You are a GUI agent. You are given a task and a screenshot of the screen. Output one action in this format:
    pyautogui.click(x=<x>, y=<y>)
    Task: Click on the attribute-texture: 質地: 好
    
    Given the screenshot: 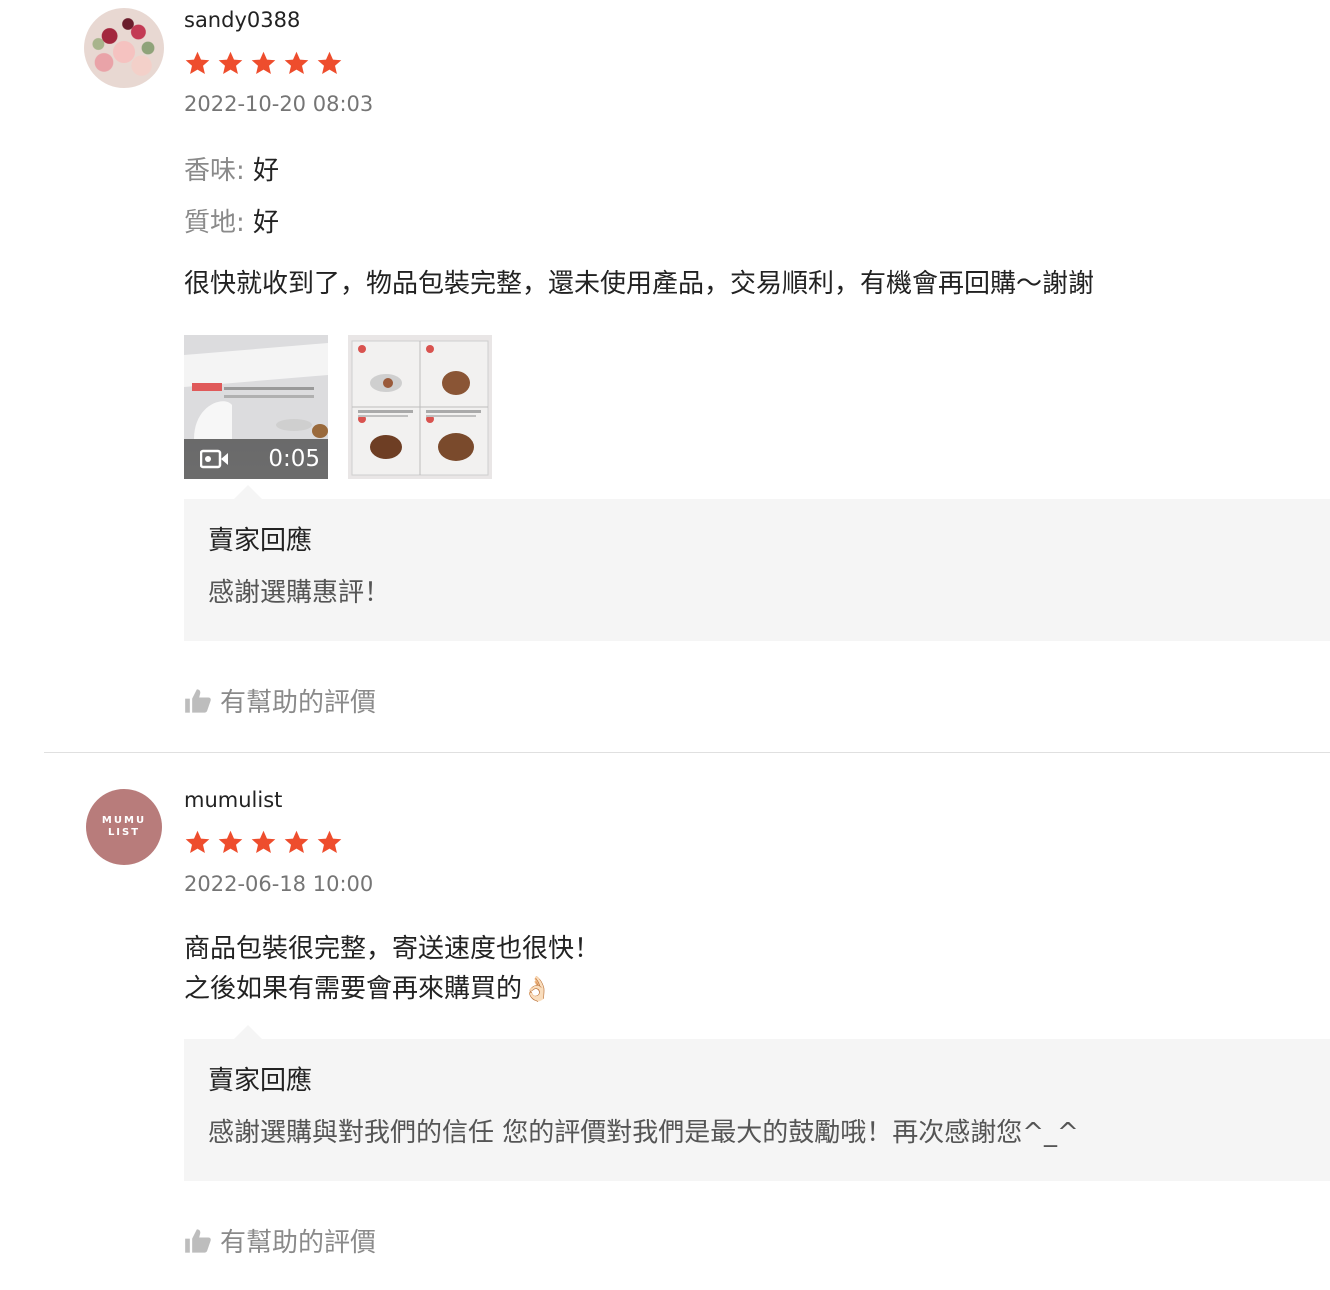 What is the action you would take?
    pyautogui.click(x=231, y=220)
    